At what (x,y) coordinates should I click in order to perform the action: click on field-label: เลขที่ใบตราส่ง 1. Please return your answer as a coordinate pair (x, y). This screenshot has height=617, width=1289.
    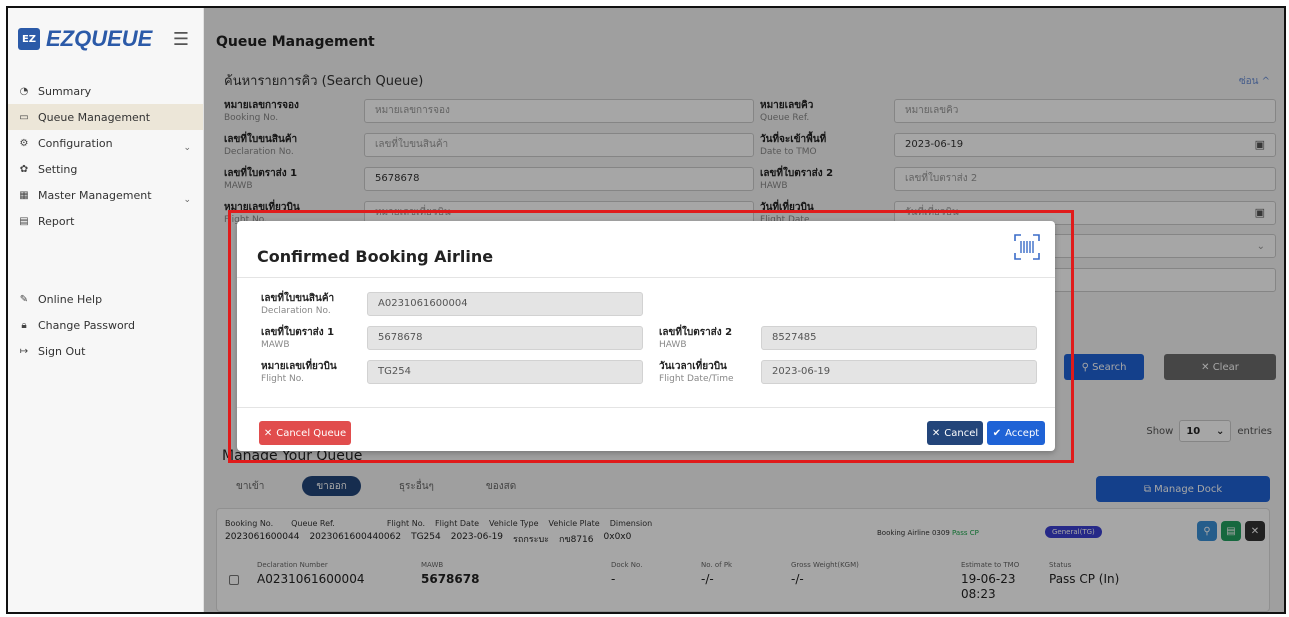
    Looking at the image, I should click on (298, 332).